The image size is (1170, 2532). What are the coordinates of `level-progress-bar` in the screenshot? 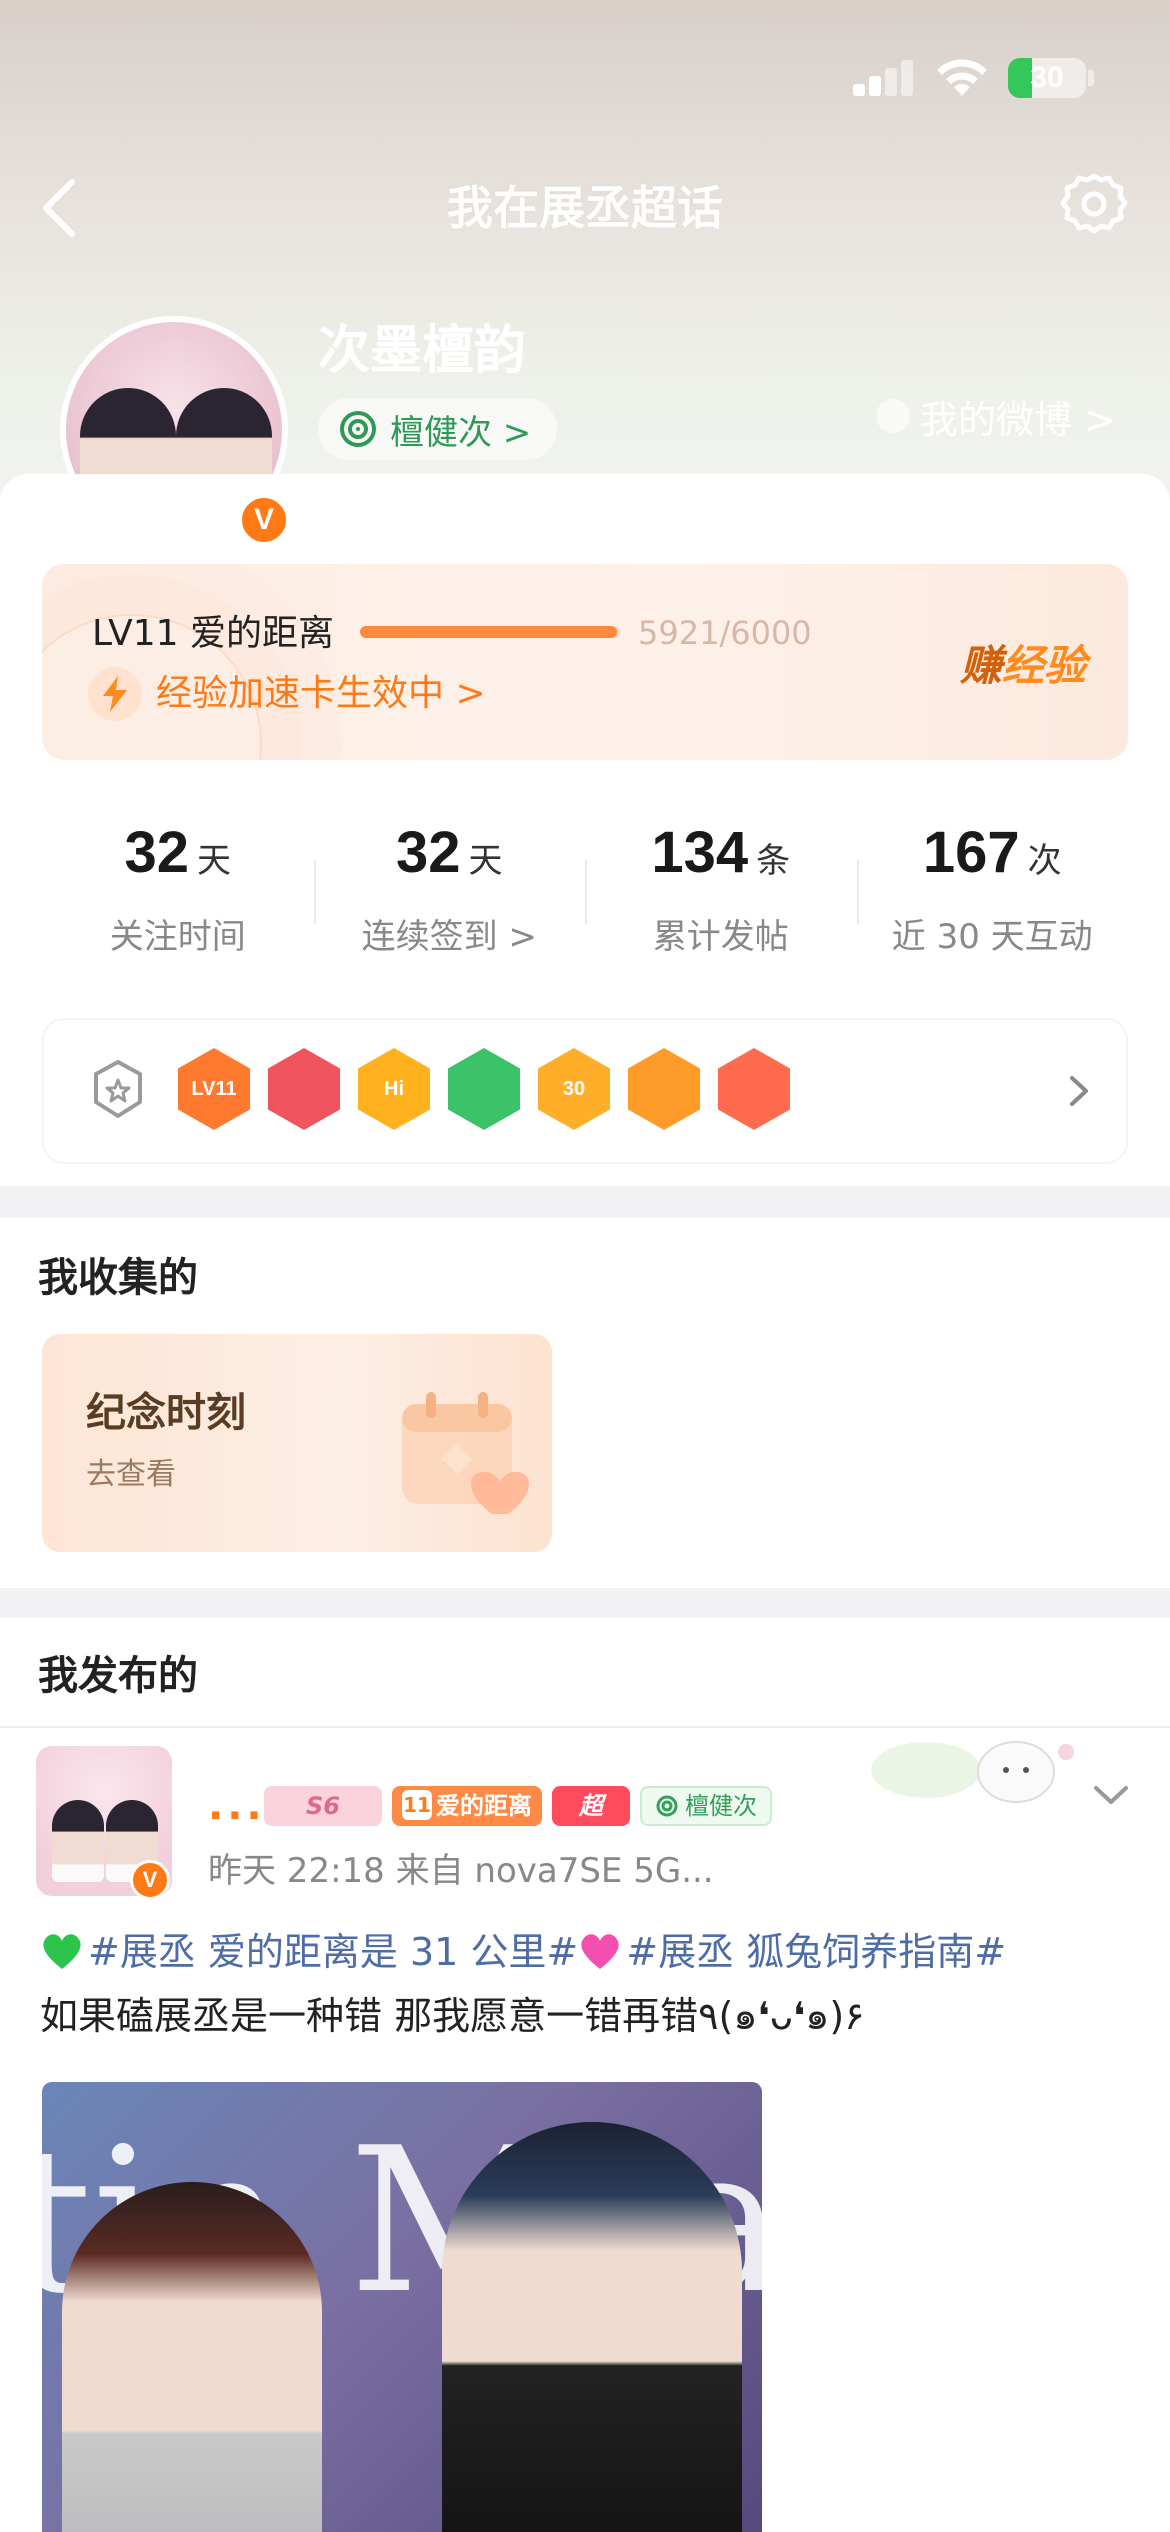 It's located at (490, 632).